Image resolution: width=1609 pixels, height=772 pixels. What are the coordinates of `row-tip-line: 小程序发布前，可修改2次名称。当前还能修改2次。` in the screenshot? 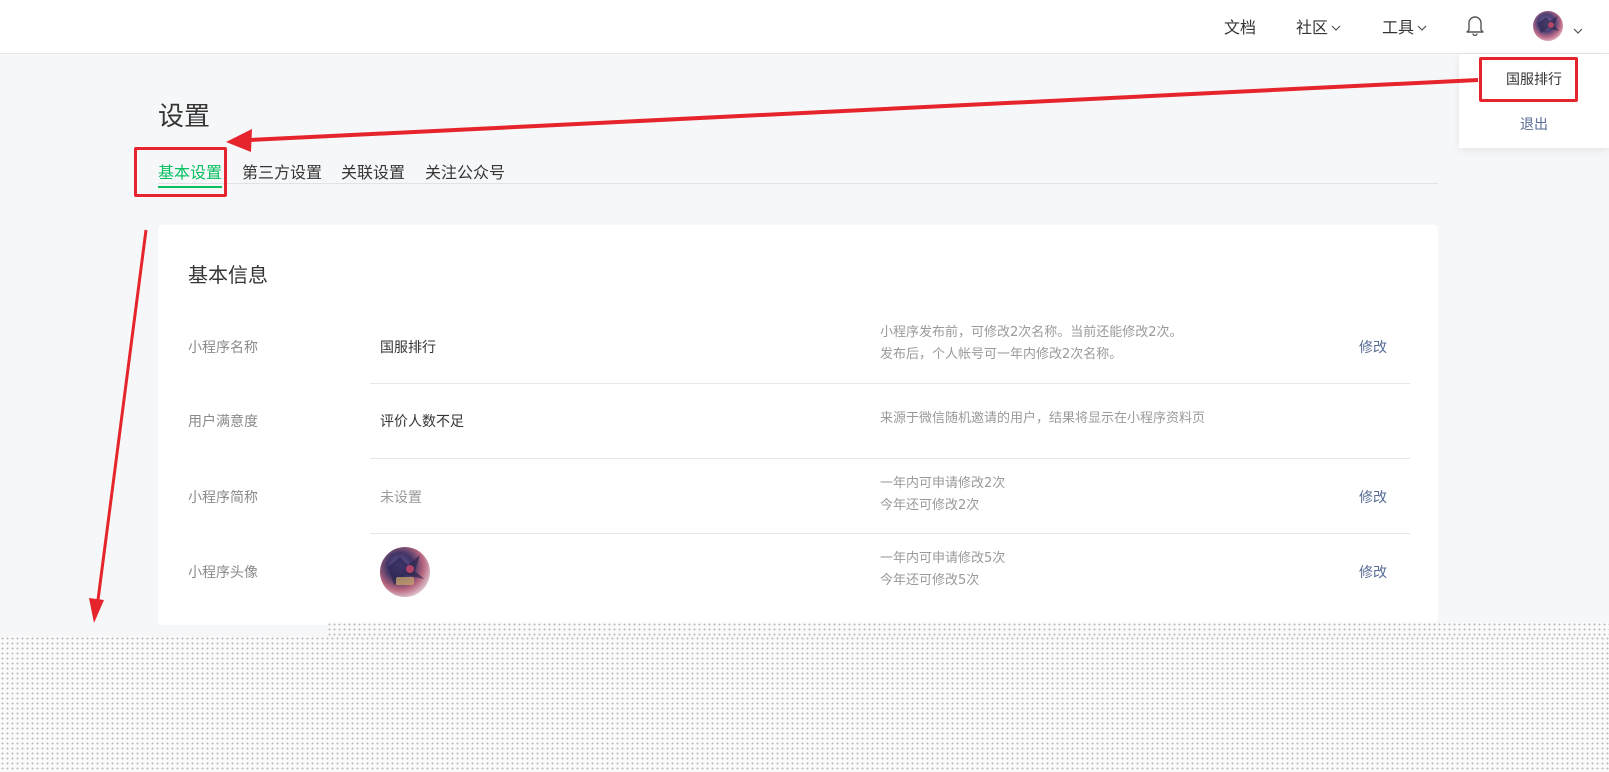 It's located at (1031, 332).